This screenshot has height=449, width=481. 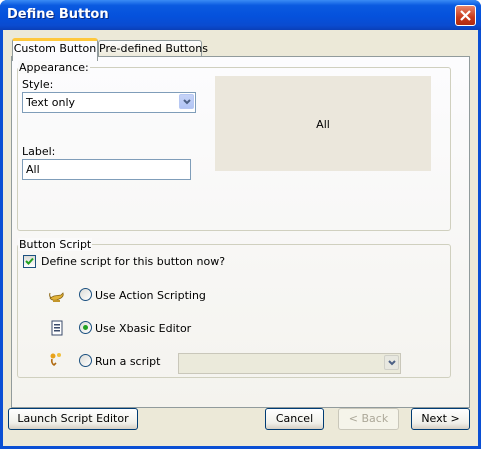 I want to click on radio-action-scripting, so click(x=85, y=294).